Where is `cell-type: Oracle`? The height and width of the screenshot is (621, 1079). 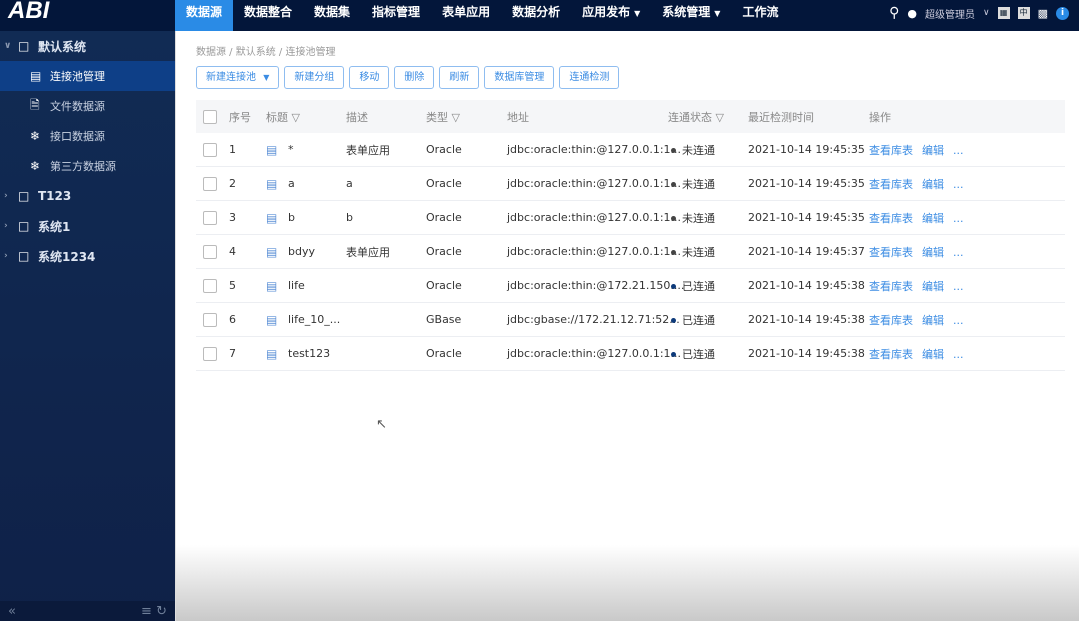 cell-type: Oracle is located at coordinates (444, 251).